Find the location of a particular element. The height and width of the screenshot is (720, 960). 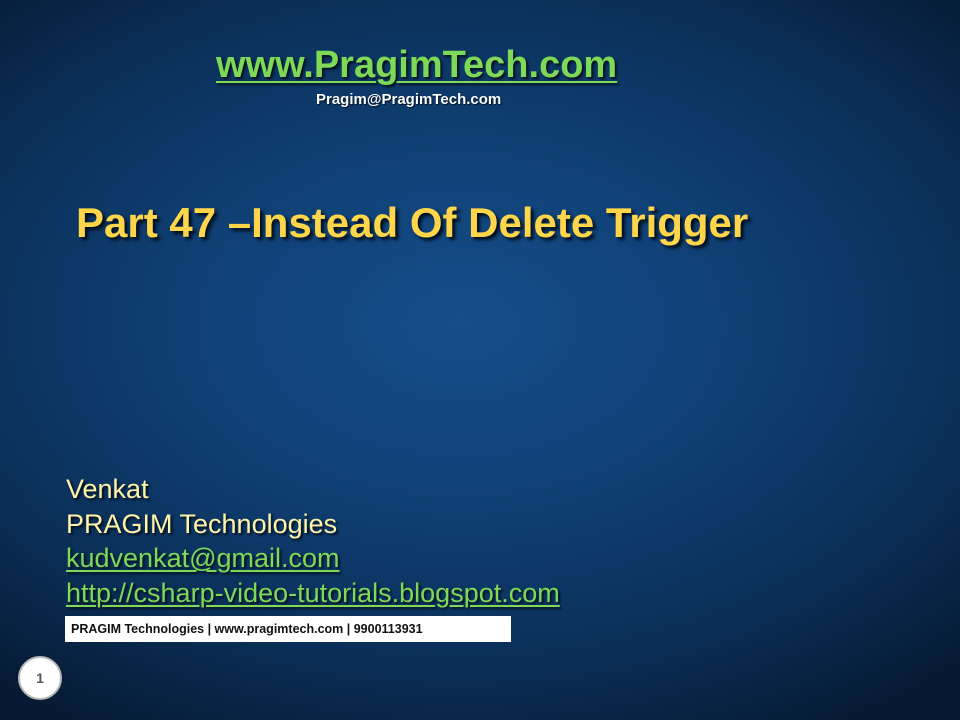

slide-number-badge: 1 is located at coordinates (40, 678).